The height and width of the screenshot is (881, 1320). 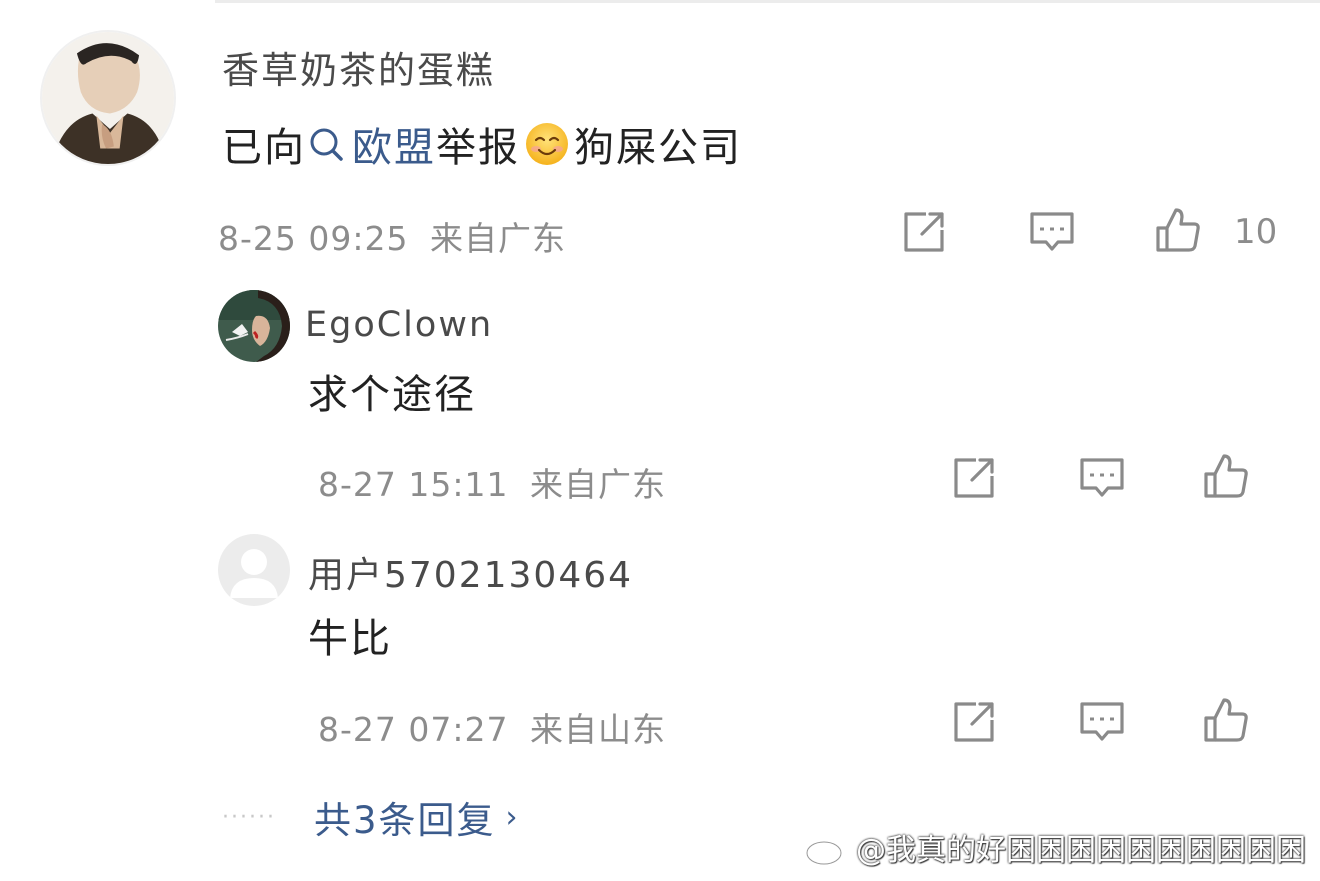 What do you see at coordinates (394, 148) in the screenshot?
I see `topic-label: 欧盟` at bounding box center [394, 148].